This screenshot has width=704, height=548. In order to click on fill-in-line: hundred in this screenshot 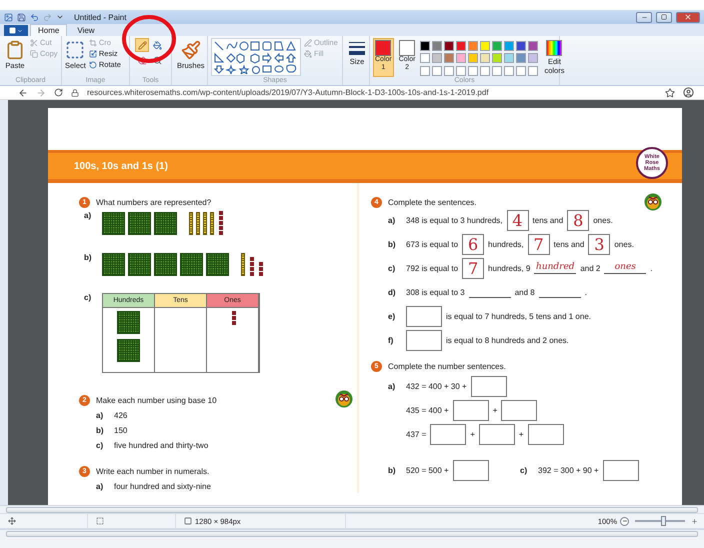, I will do `click(555, 268)`.